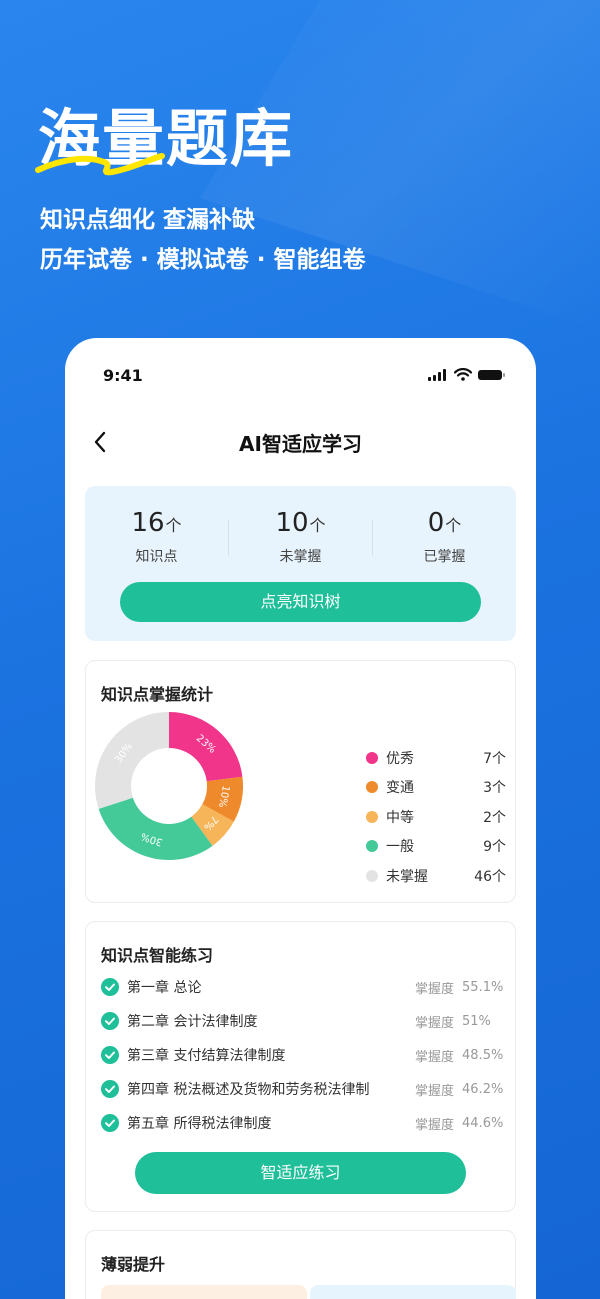 The width and height of the screenshot is (600, 1299). Describe the element at coordinates (156, 557) in the screenshot. I see `stat-label: 知识点` at that location.